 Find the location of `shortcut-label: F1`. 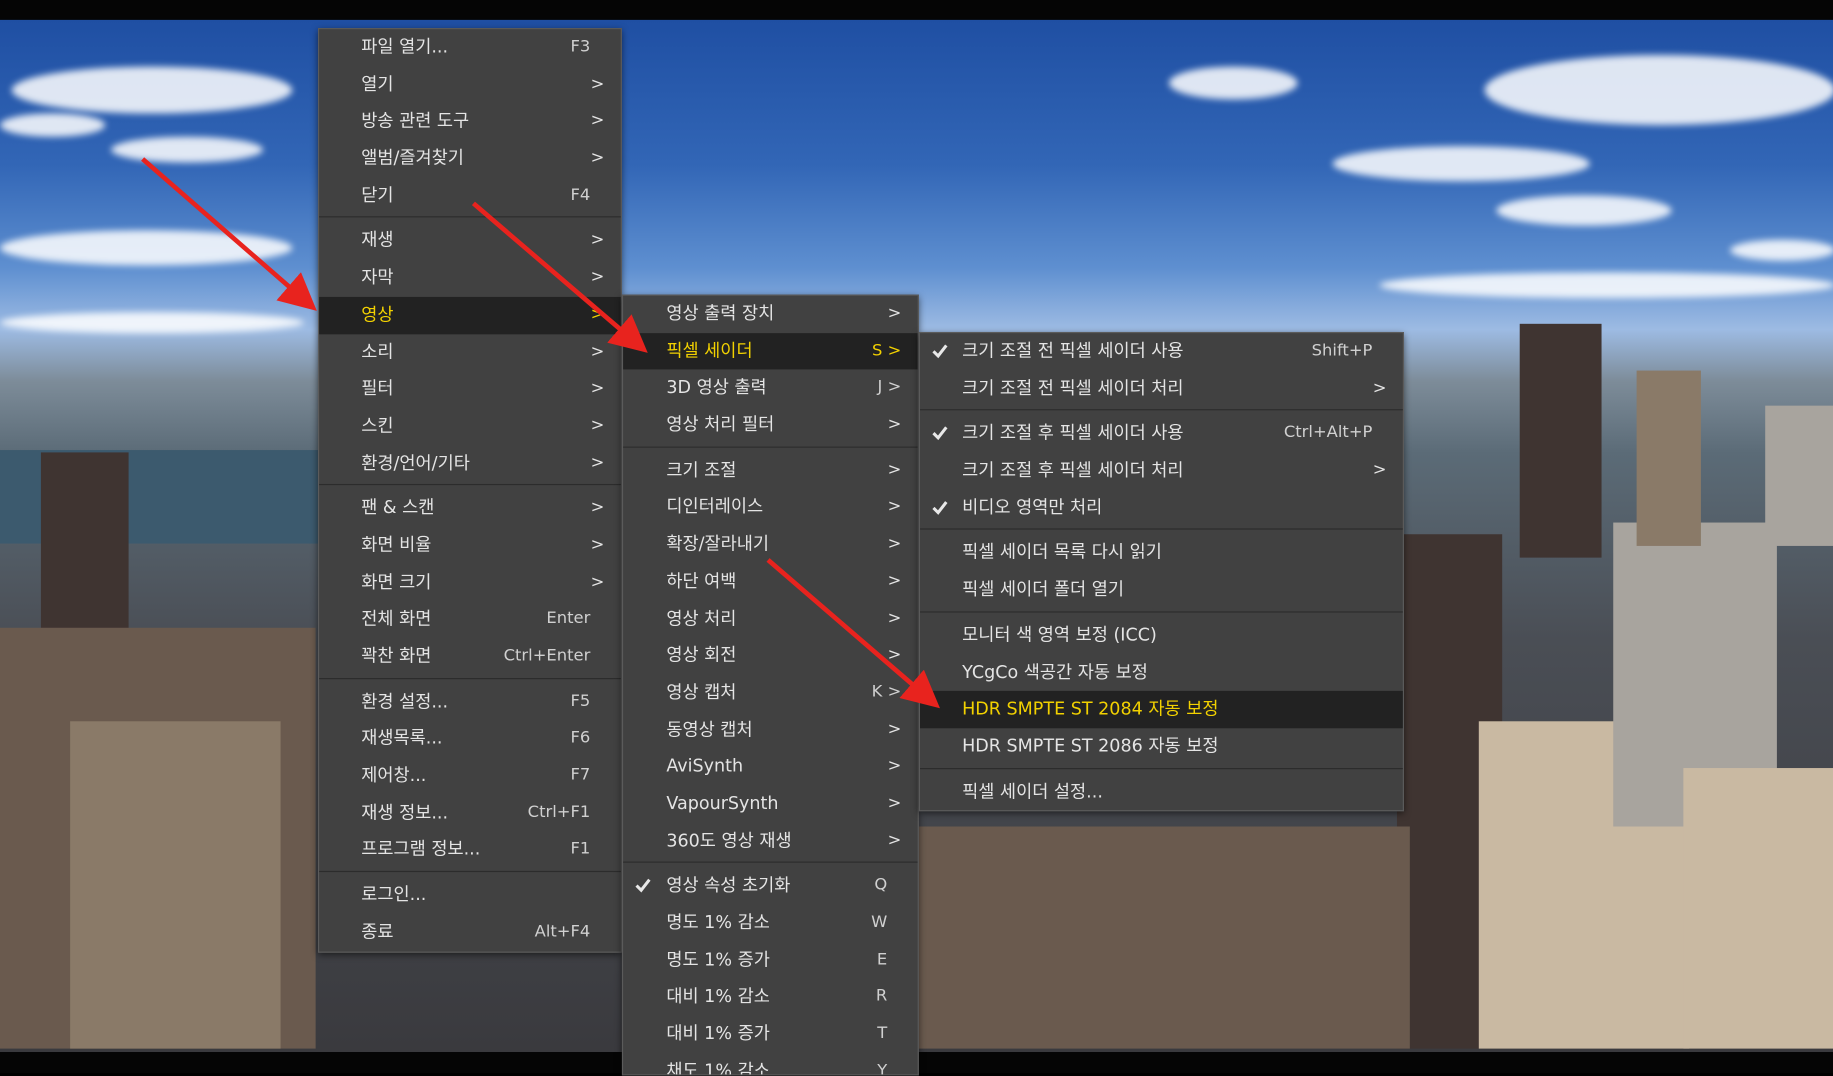

shortcut-label: F1 is located at coordinates (580, 849).